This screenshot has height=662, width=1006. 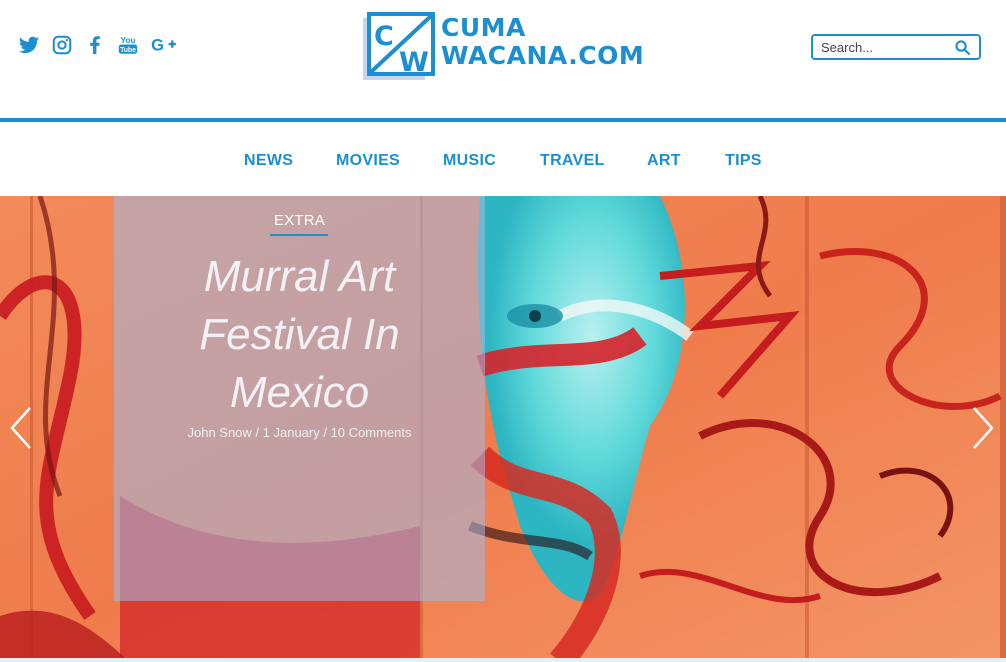 What do you see at coordinates (299, 276) in the screenshot?
I see `hero-title-line-1: Murral Art` at bounding box center [299, 276].